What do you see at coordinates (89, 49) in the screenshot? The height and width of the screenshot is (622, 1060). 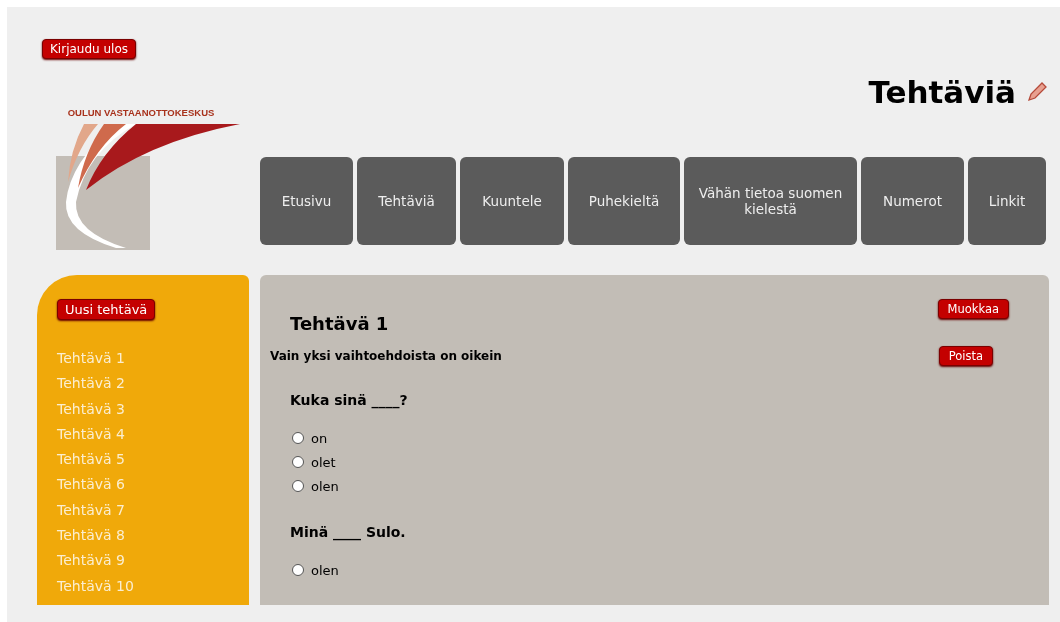 I see `logout-button: Kirjaudu ulos` at bounding box center [89, 49].